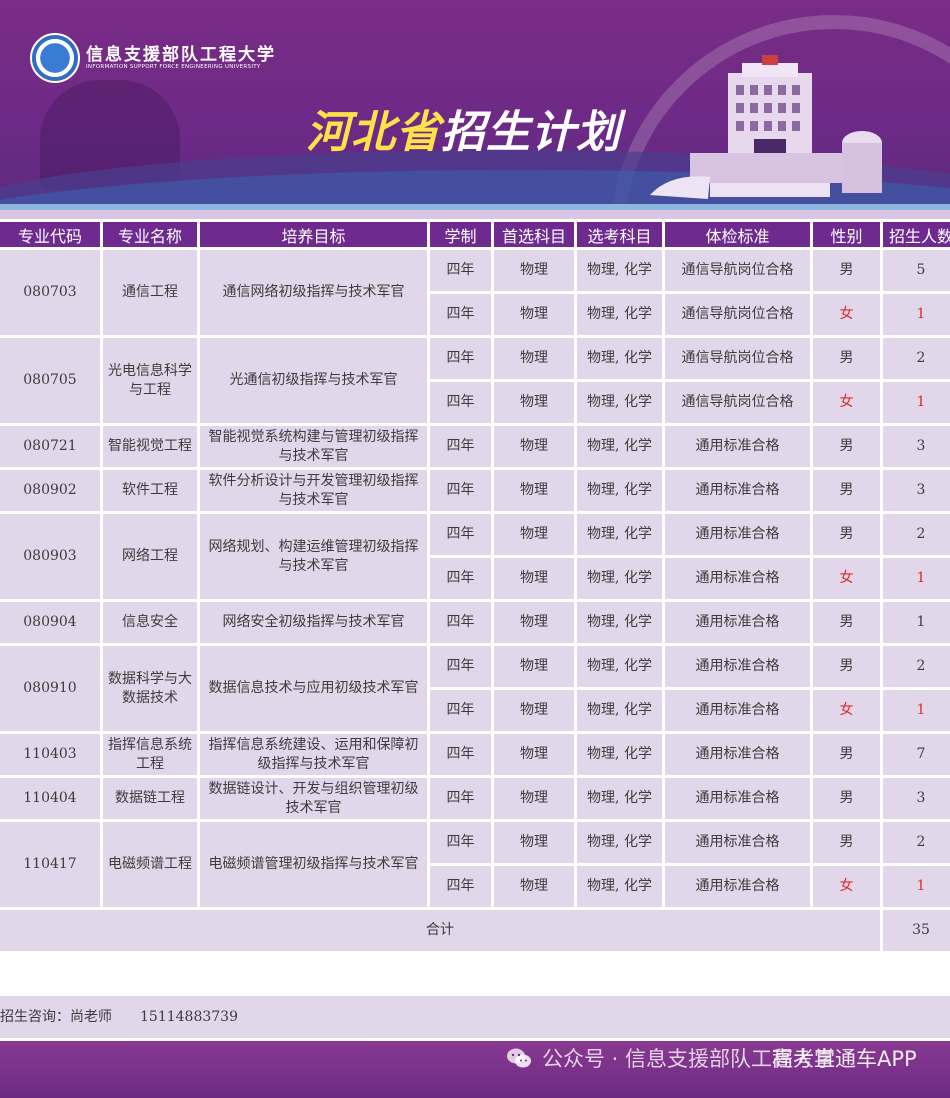 This screenshot has height=1098, width=950. I want to click on training-goal: 数据链设计、开发与组织管理初级技术军官, so click(313, 798).